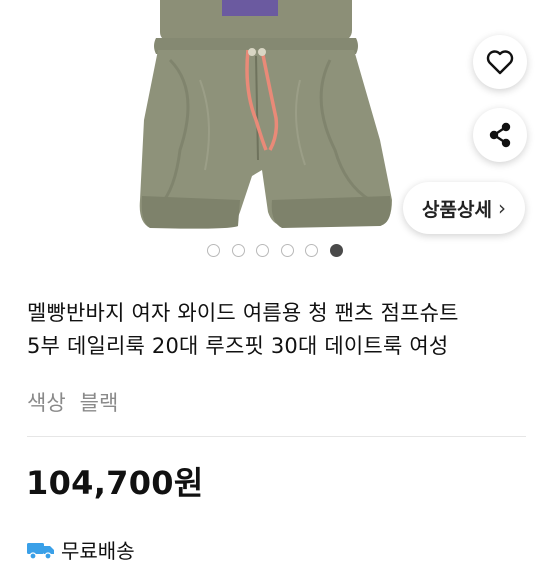  What do you see at coordinates (46, 403) in the screenshot?
I see `color-label: 색상` at bounding box center [46, 403].